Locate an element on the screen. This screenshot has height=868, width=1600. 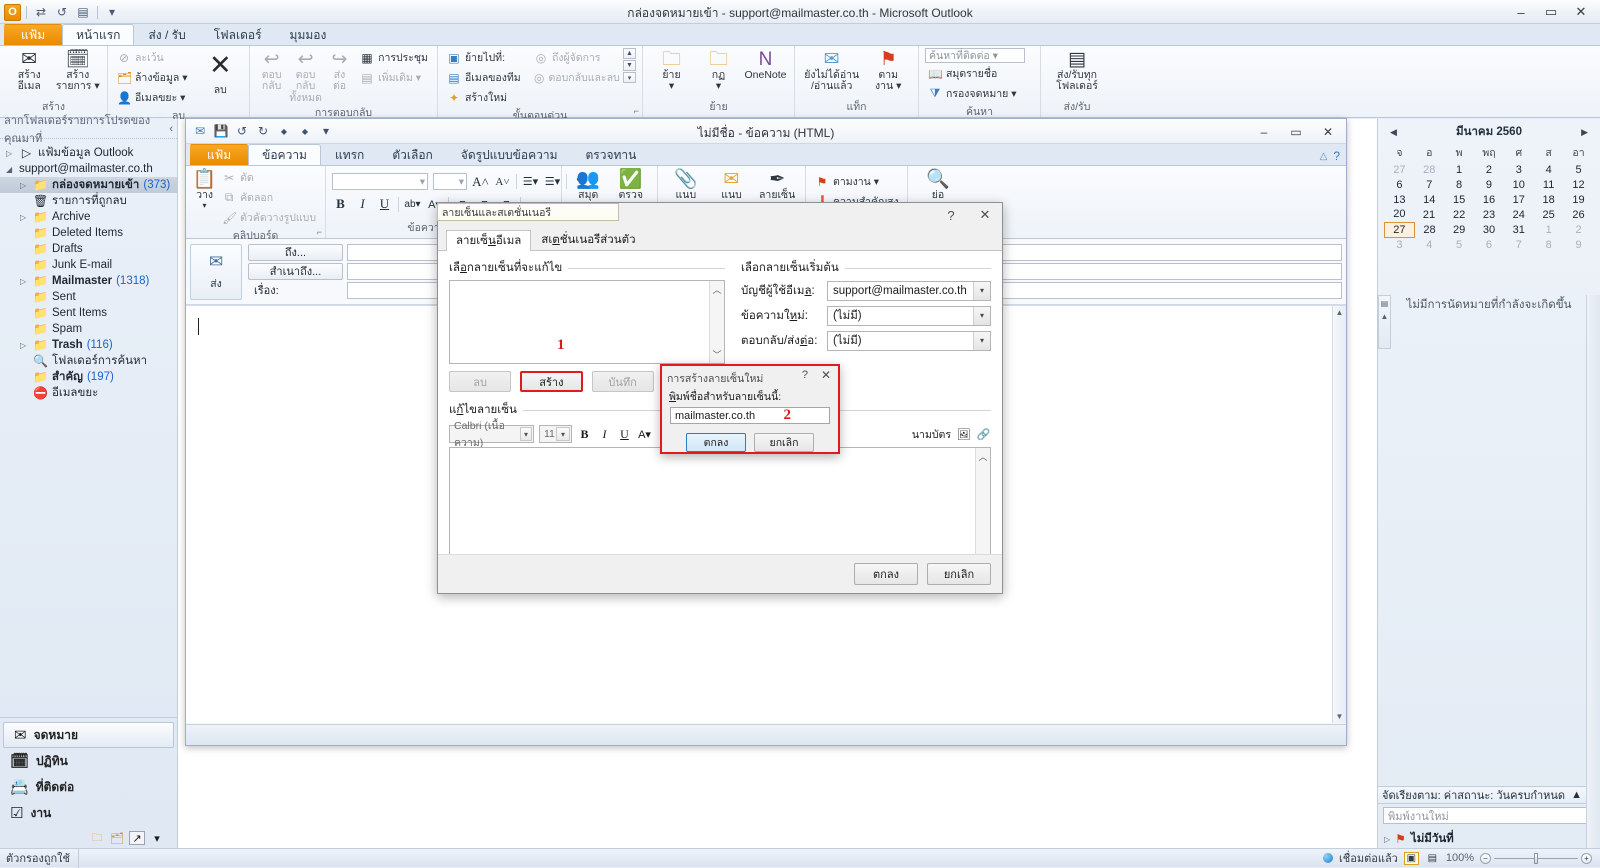
attach-file-button: 📎 แนบ is located at coordinates (686, 184).